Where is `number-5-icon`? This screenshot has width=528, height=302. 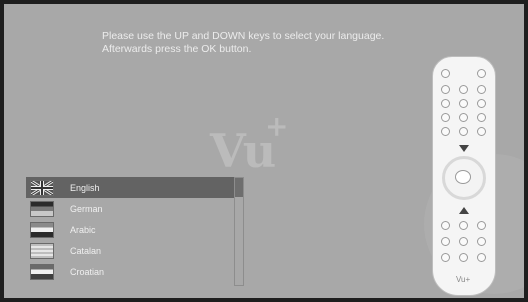
number-5-icon is located at coordinates (463, 117).